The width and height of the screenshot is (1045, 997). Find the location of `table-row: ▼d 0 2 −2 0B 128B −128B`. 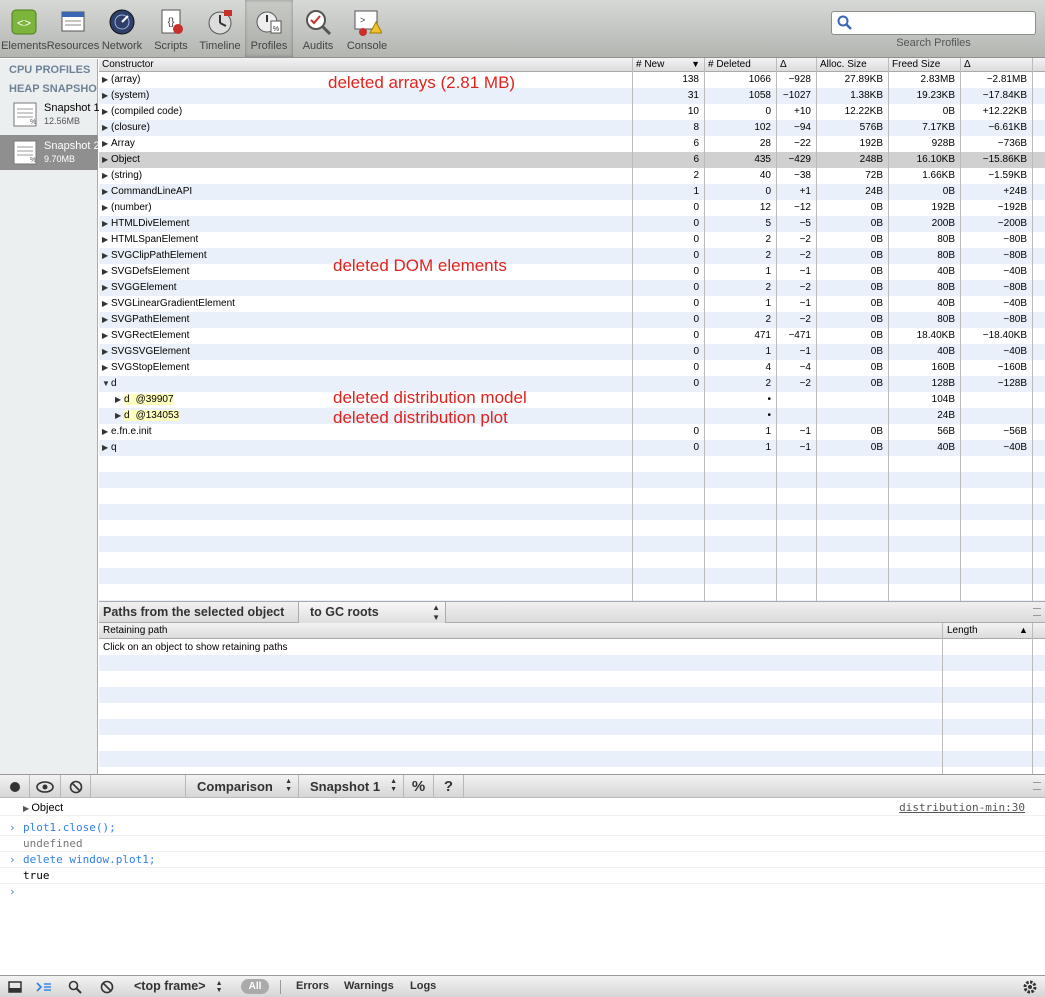

table-row: ▼d 0 2 −2 0B 128B −128B is located at coordinates (572, 384).